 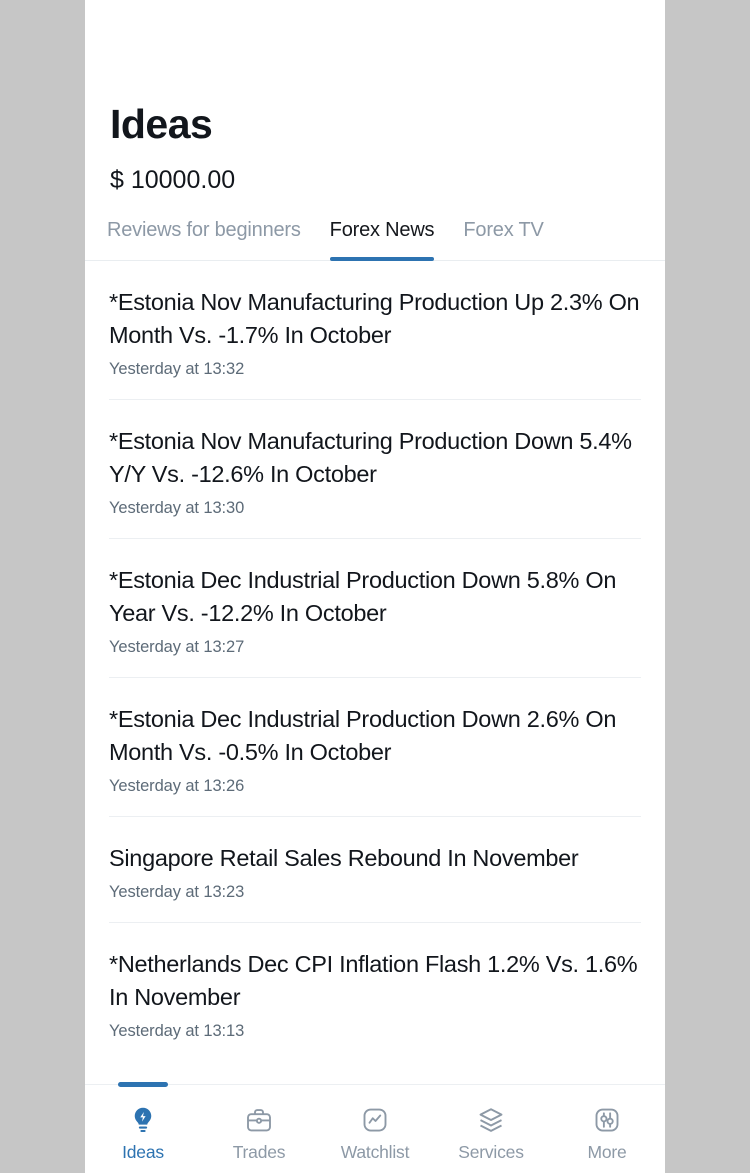 I want to click on screen-header: Ideas $ 10000.00, so click(x=375, y=97).